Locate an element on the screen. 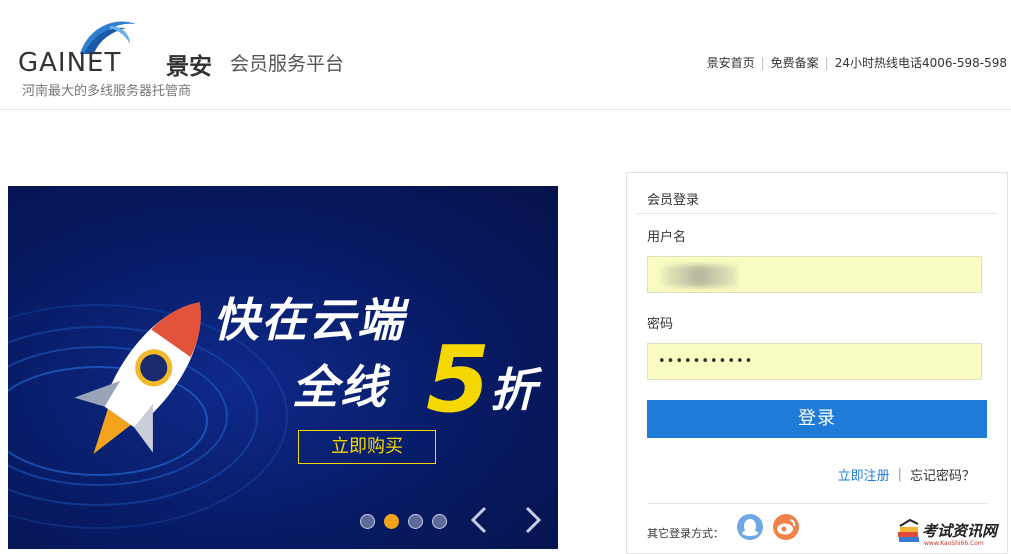  watermark-text: 考试资讯网 is located at coordinates (960, 531).